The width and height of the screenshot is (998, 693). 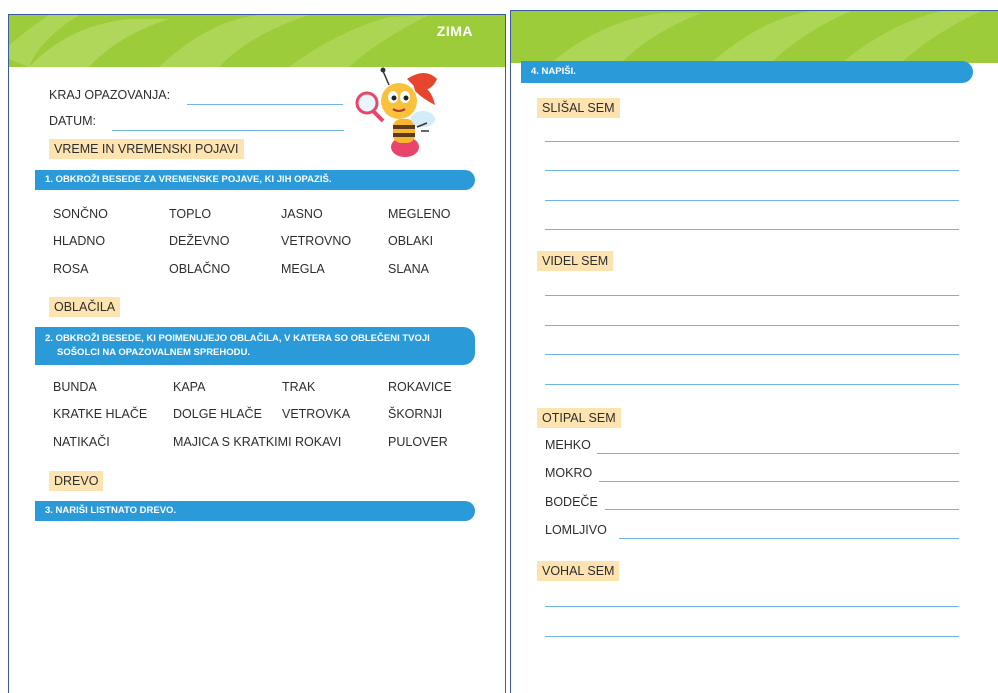 I want to click on weather-word: TOPLO, so click(x=190, y=214).